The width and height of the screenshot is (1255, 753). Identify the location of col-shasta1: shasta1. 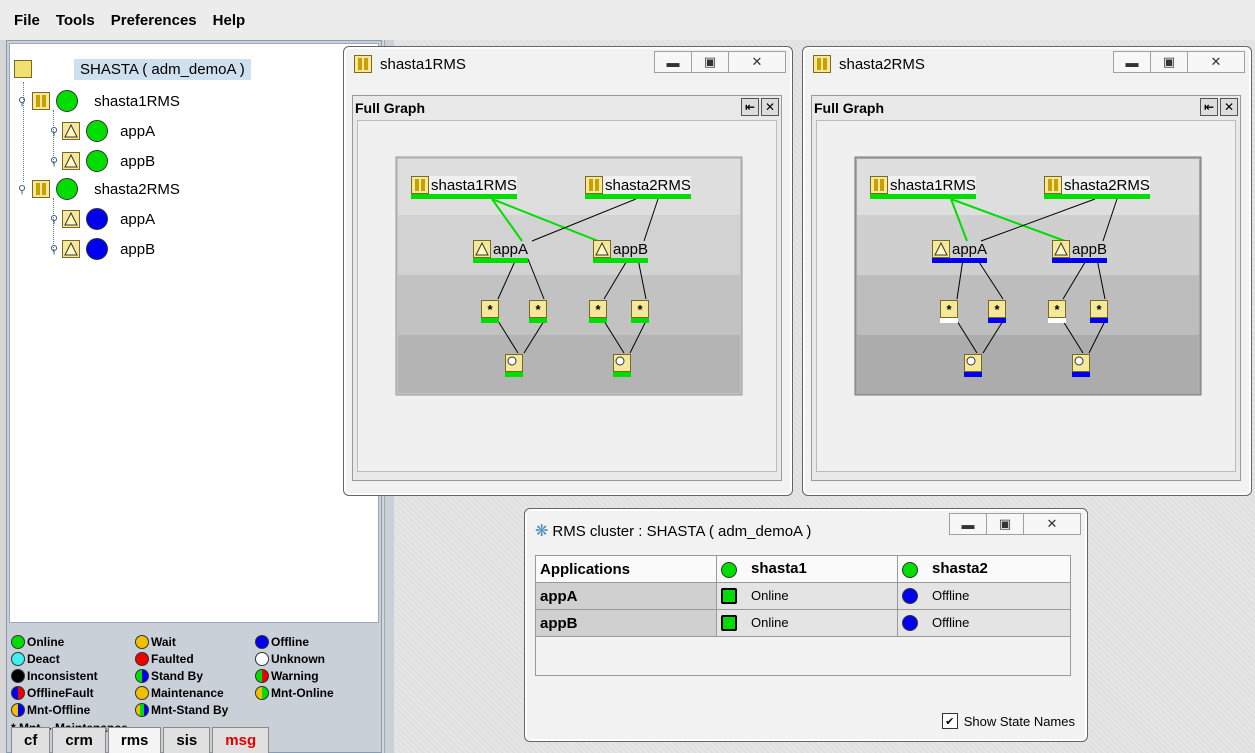
(807, 569).